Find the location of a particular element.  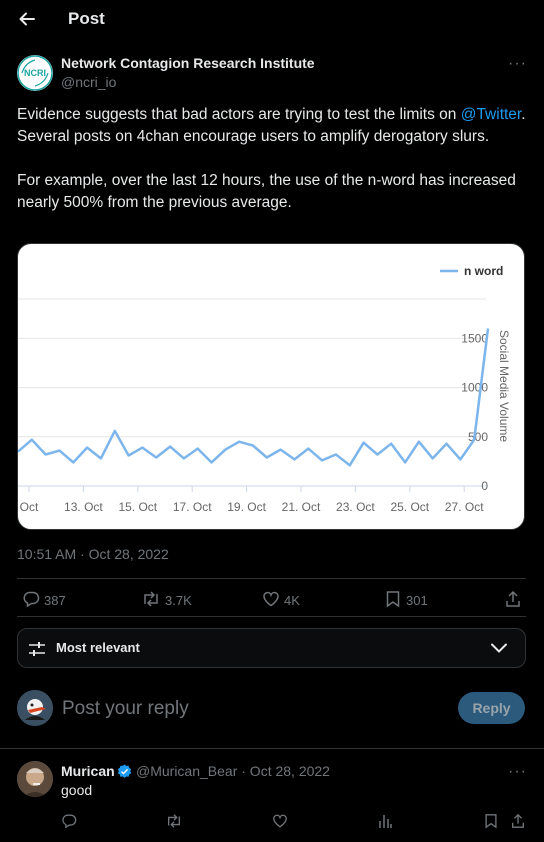

avatar: NCRI is located at coordinates (35, 73).